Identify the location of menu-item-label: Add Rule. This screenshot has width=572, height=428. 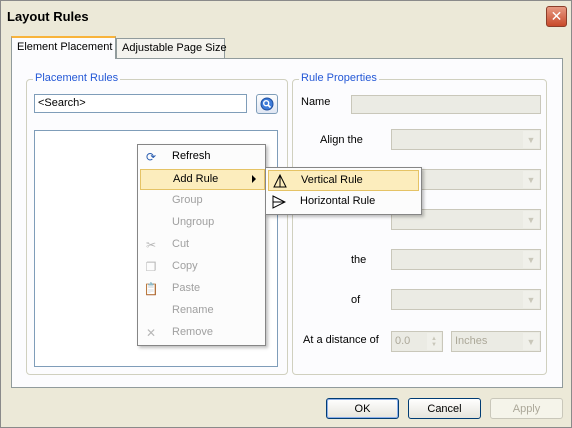
(196, 179).